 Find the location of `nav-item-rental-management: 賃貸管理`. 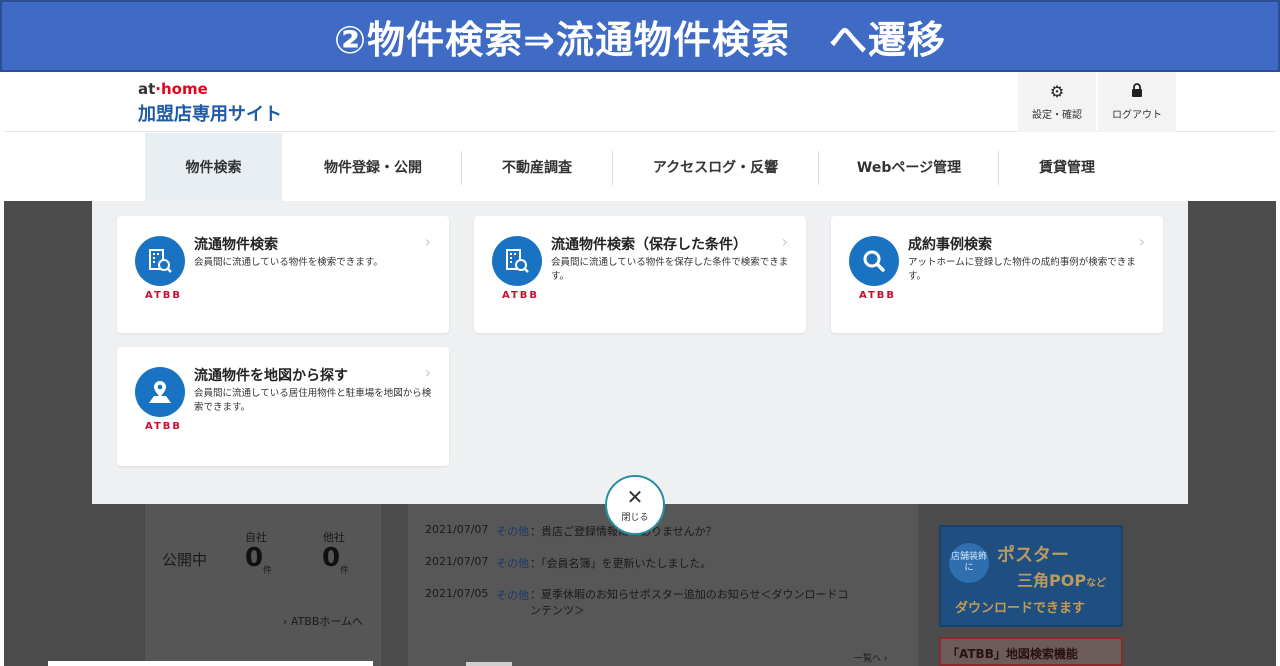

nav-item-rental-management: 賃貸管理 is located at coordinates (1067, 167).